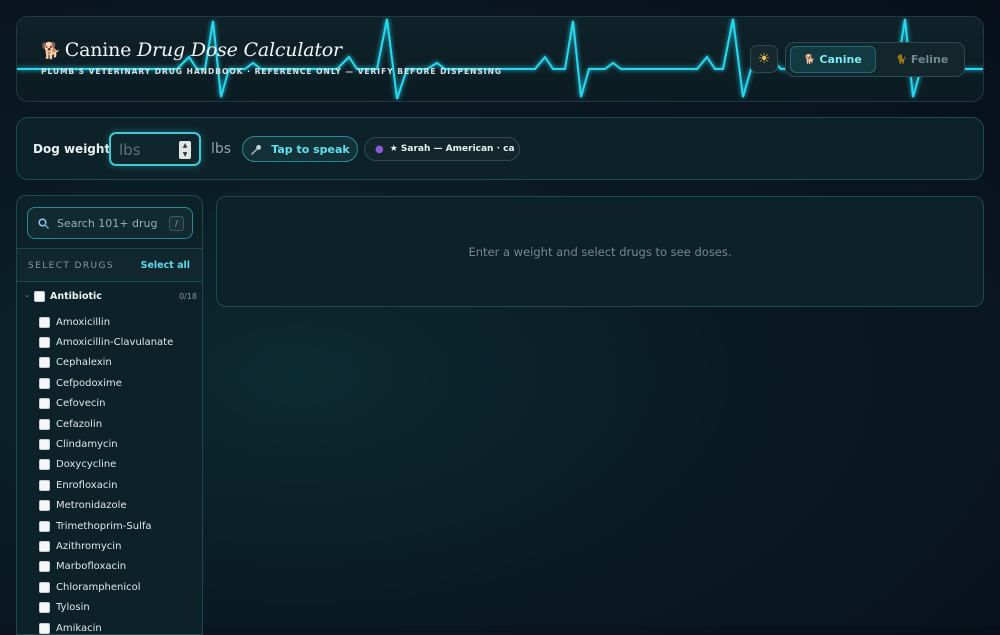 The image size is (1000, 635). Describe the element at coordinates (109, 404) in the screenshot. I see `drug-list-item: Cefovecin` at that location.